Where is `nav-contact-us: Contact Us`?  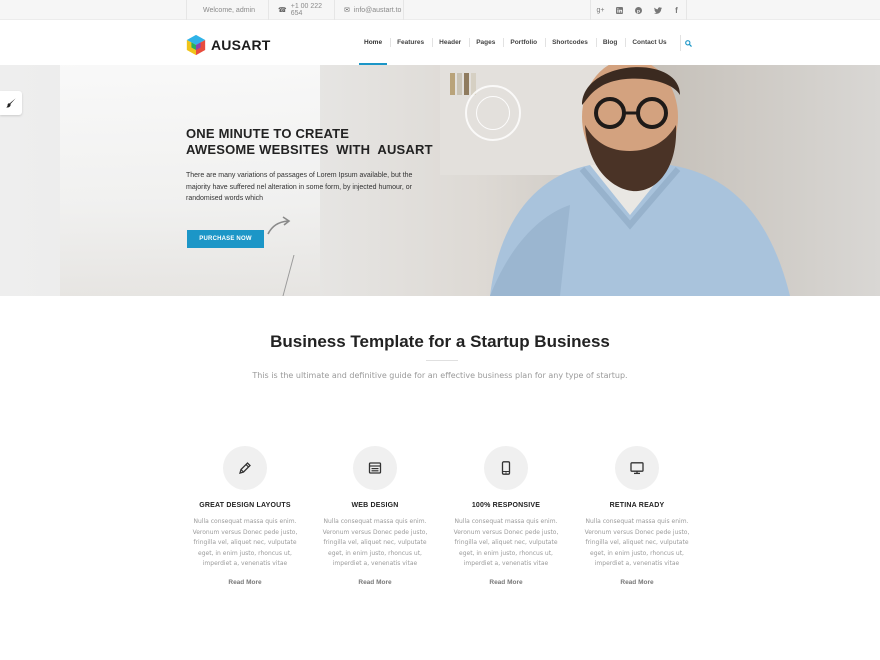 nav-contact-us: Contact Us is located at coordinates (648, 42).